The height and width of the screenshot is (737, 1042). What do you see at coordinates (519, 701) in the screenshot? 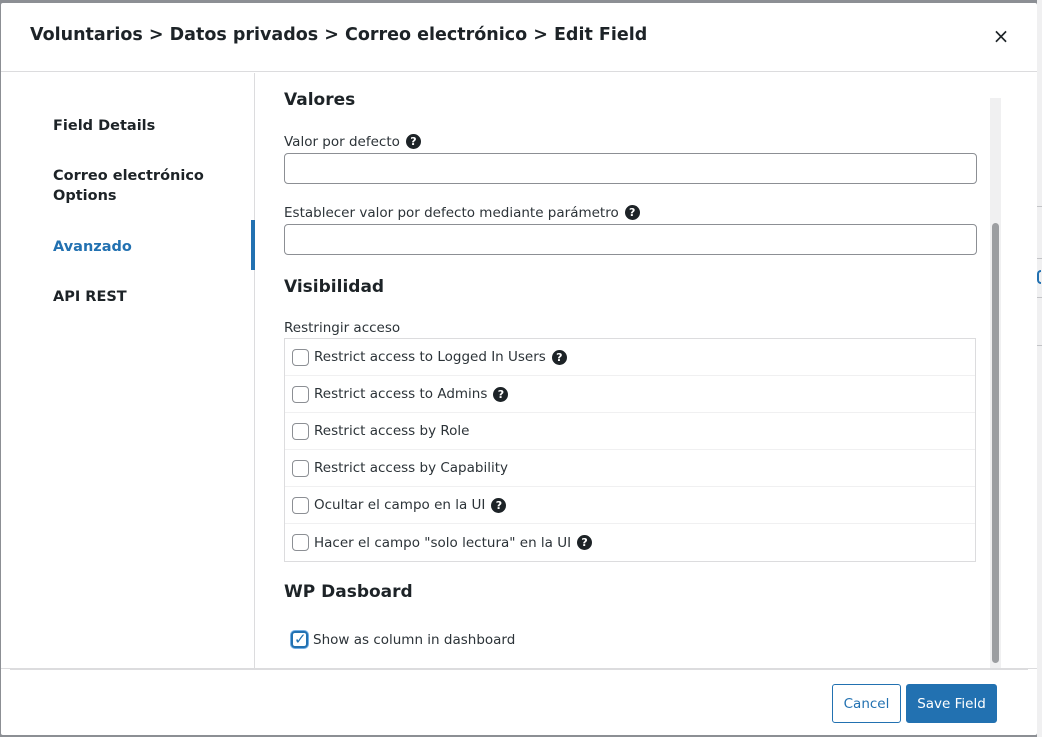
I see `modal-footer: Cancel Save Field` at bounding box center [519, 701].